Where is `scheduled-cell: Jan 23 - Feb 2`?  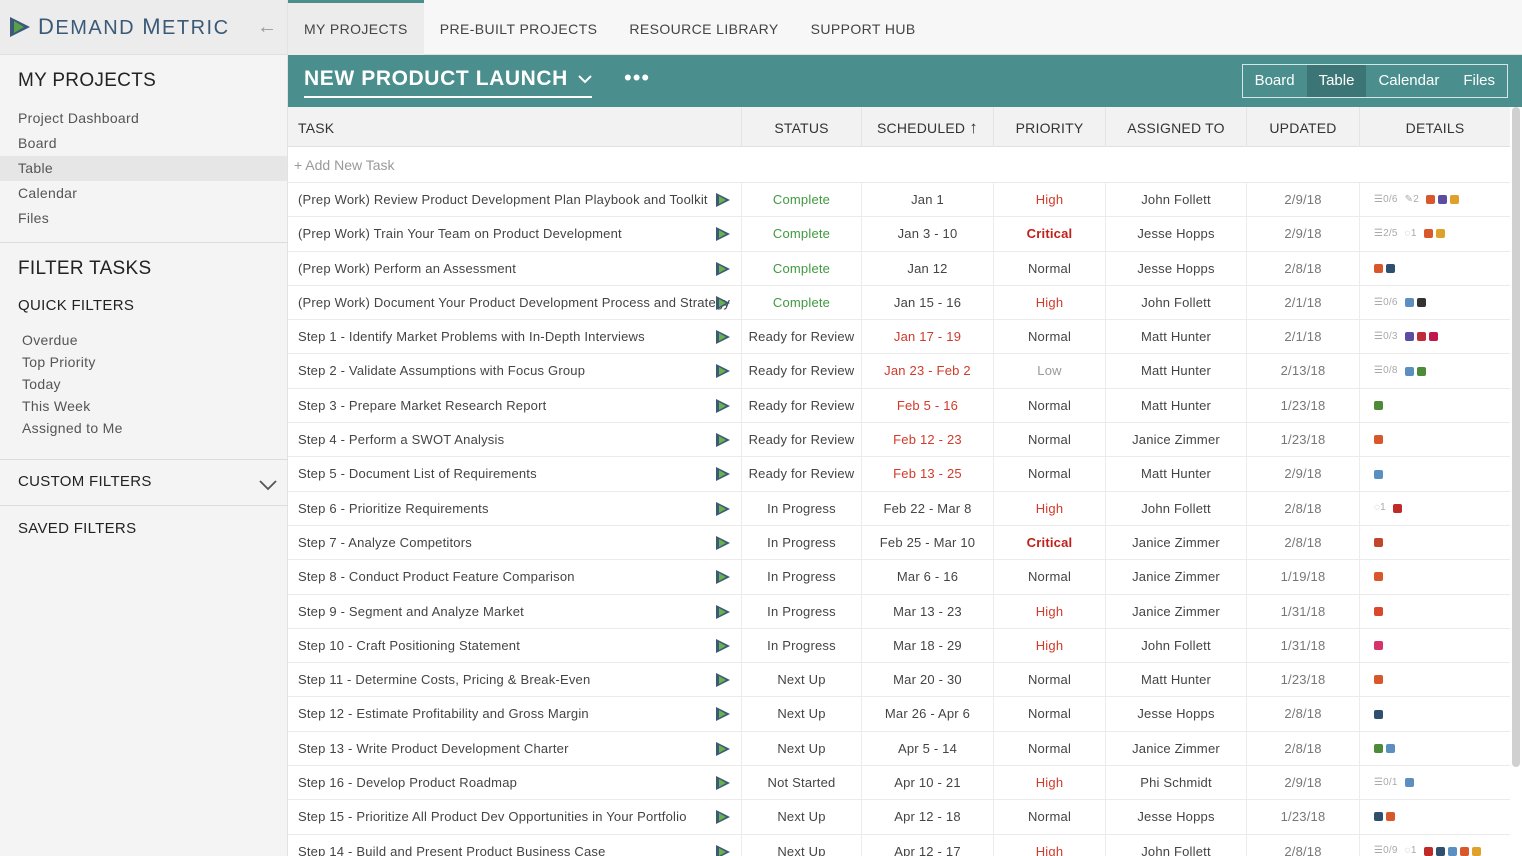
scheduled-cell: Jan 23 - Feb 2 is located at coordinates (928, 371).